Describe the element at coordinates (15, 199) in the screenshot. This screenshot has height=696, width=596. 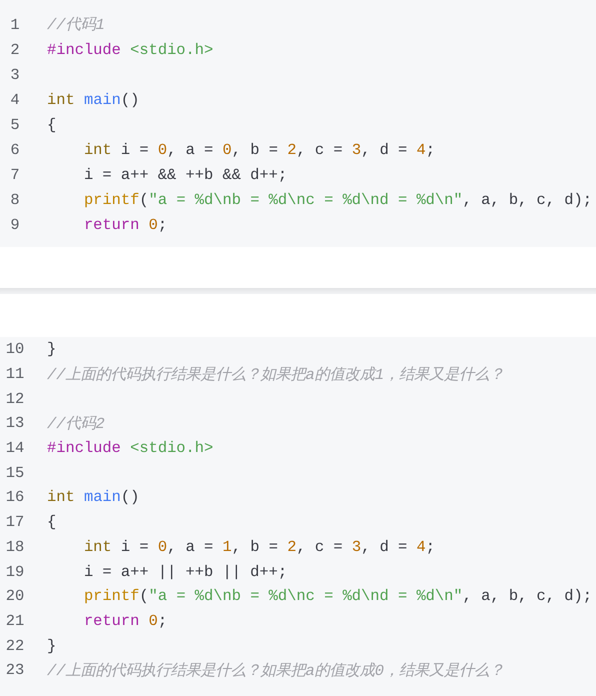
I see `line-number: 8` at that location.